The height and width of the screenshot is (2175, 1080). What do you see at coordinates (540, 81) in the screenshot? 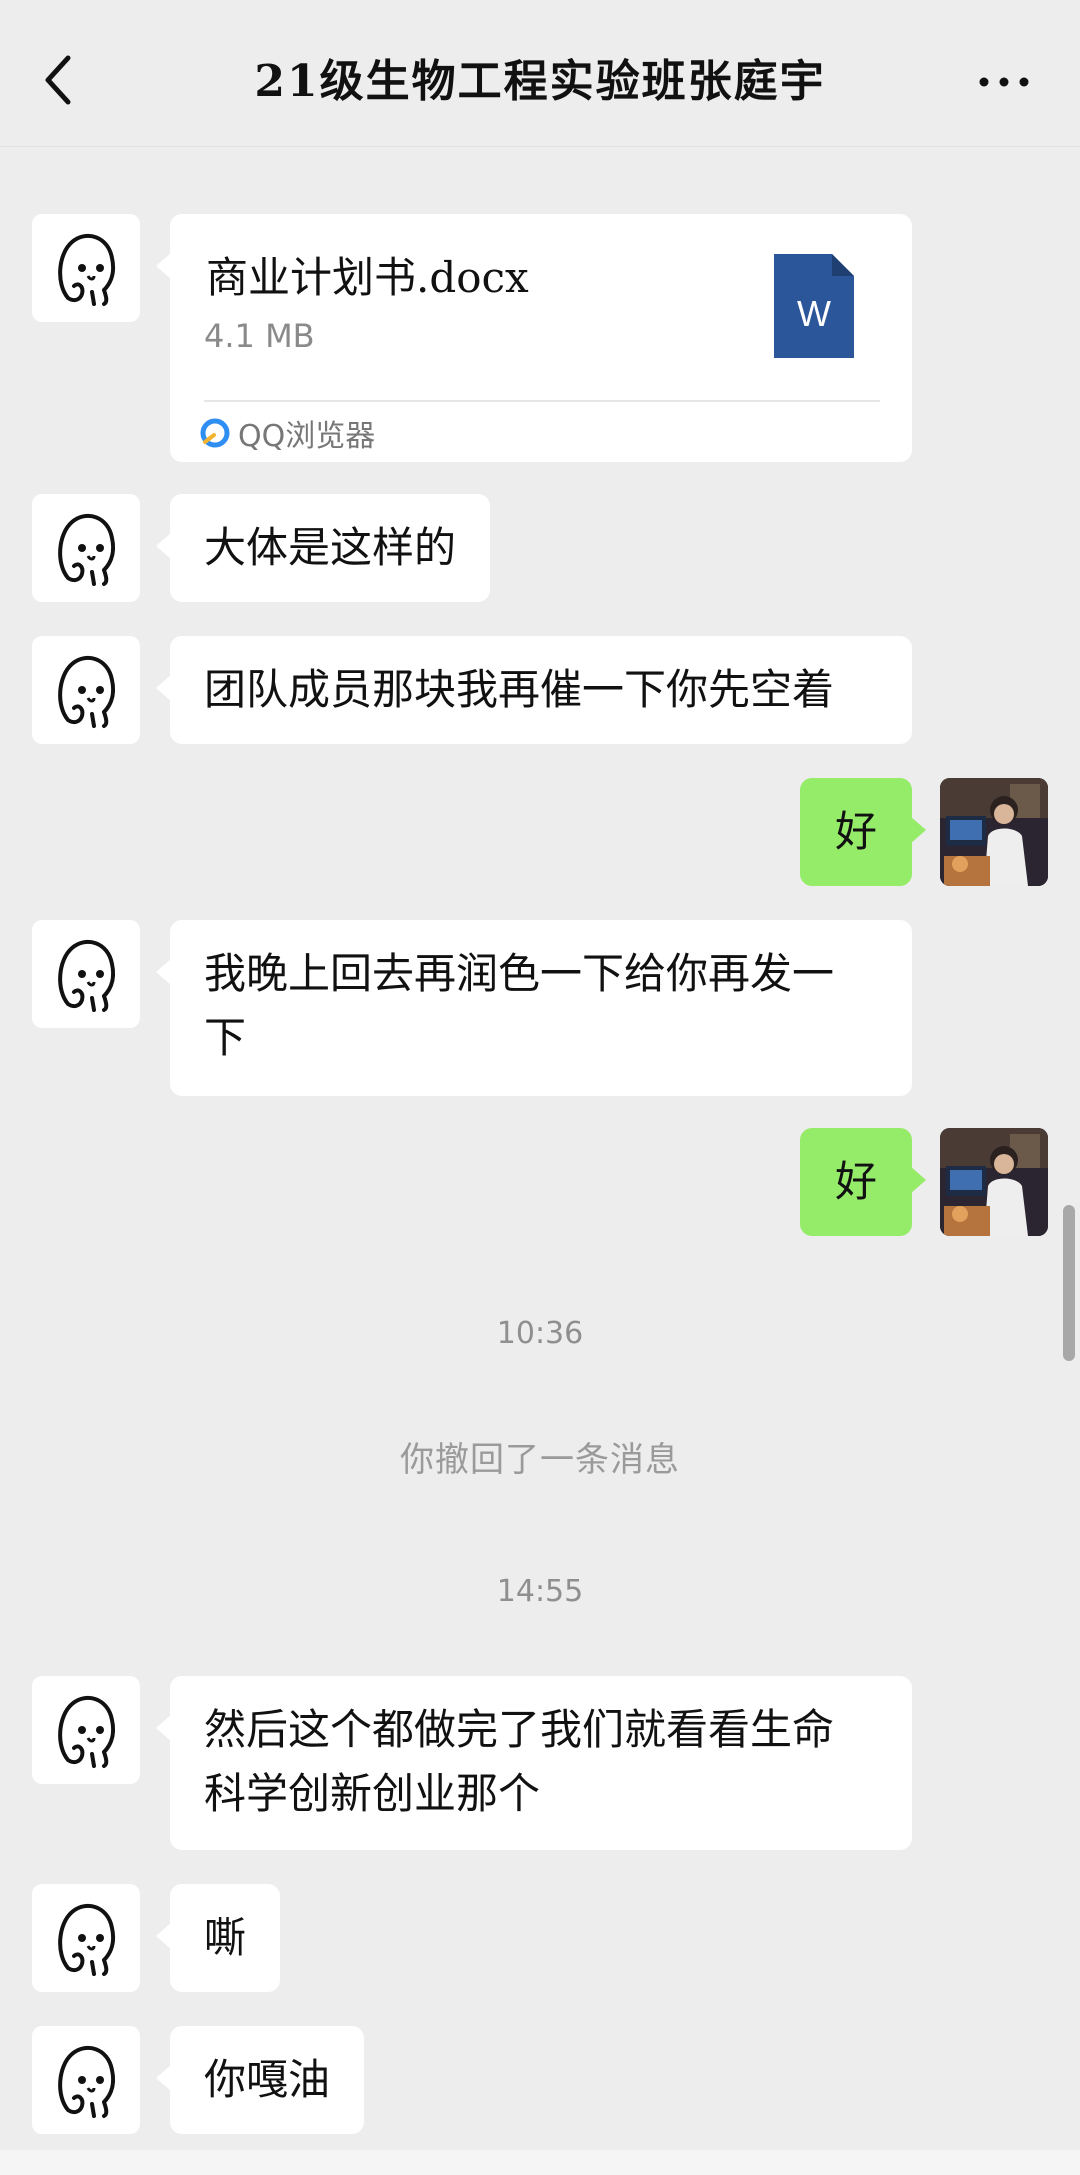
I see `chat-title: 21级生物工程实验班张庭宇` at bounding box center [540, 81].